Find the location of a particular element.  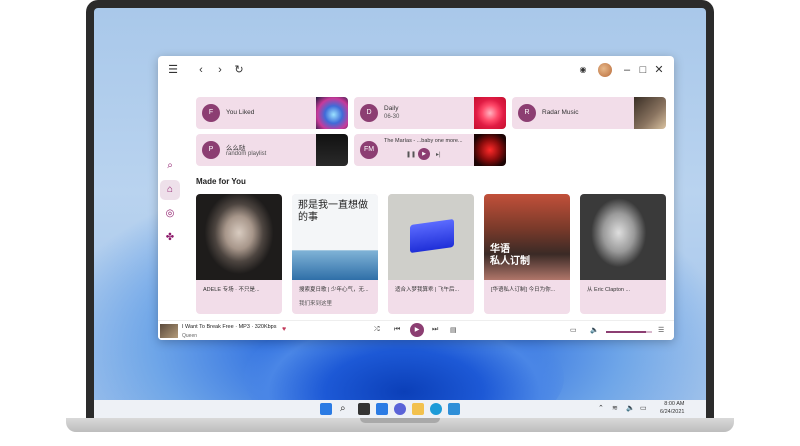

search-icon: ⌕ is located at coordinates (170, 166).